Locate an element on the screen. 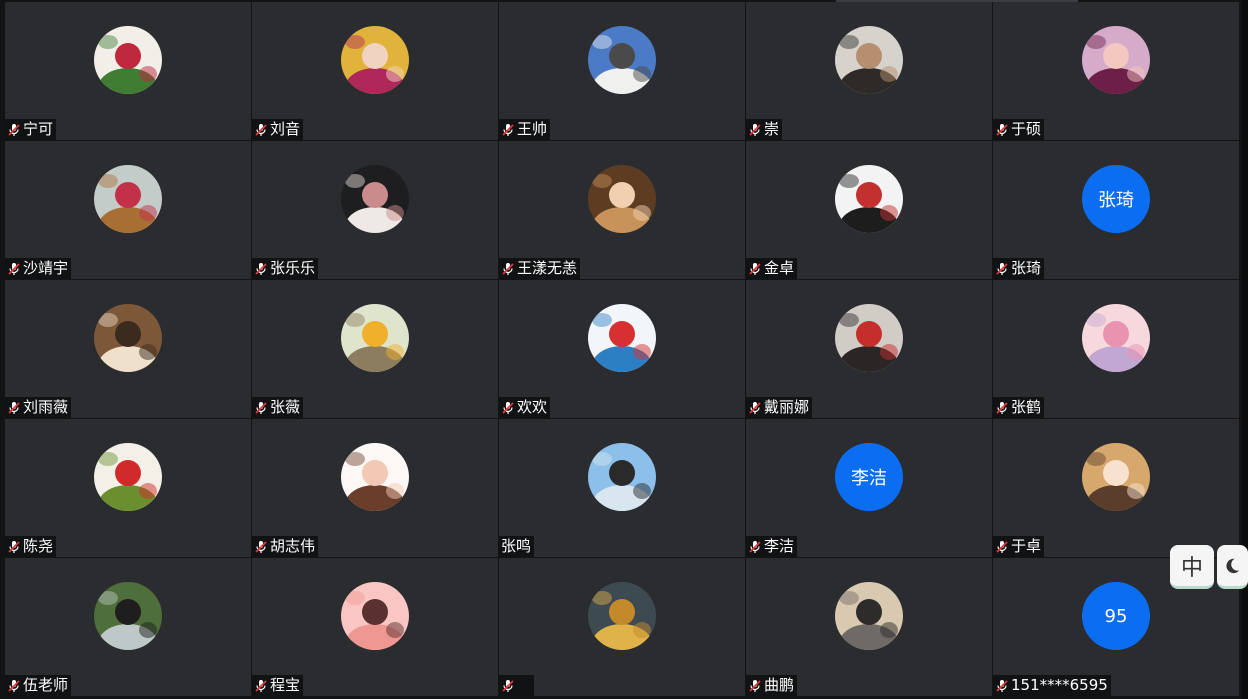 This screenshot has height=699, width=1248. participant-tile: 曲鹏 is located at coordinates (869, 627).